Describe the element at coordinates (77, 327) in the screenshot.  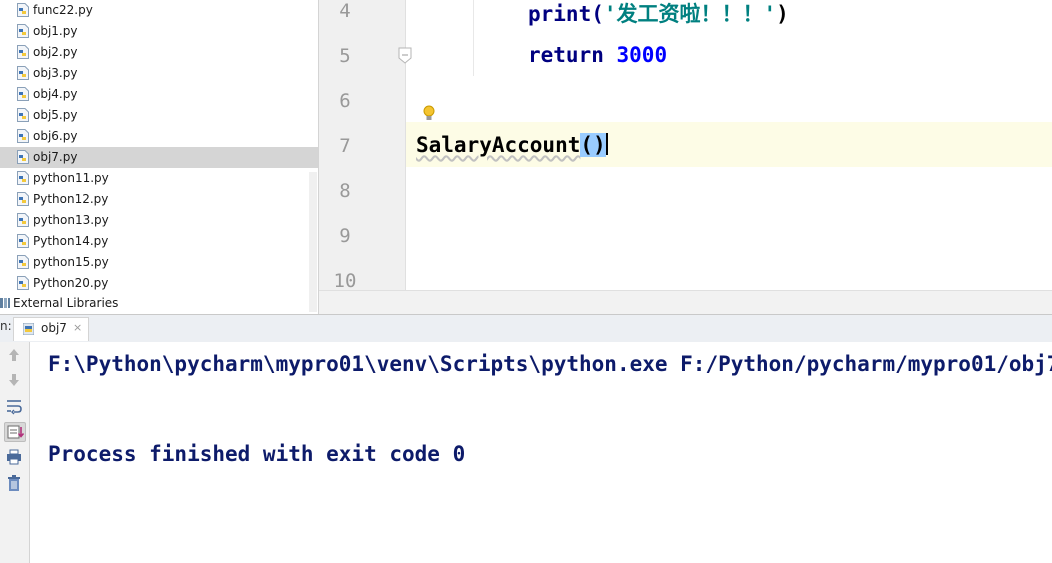
I see `close-icon: ×` at that location.